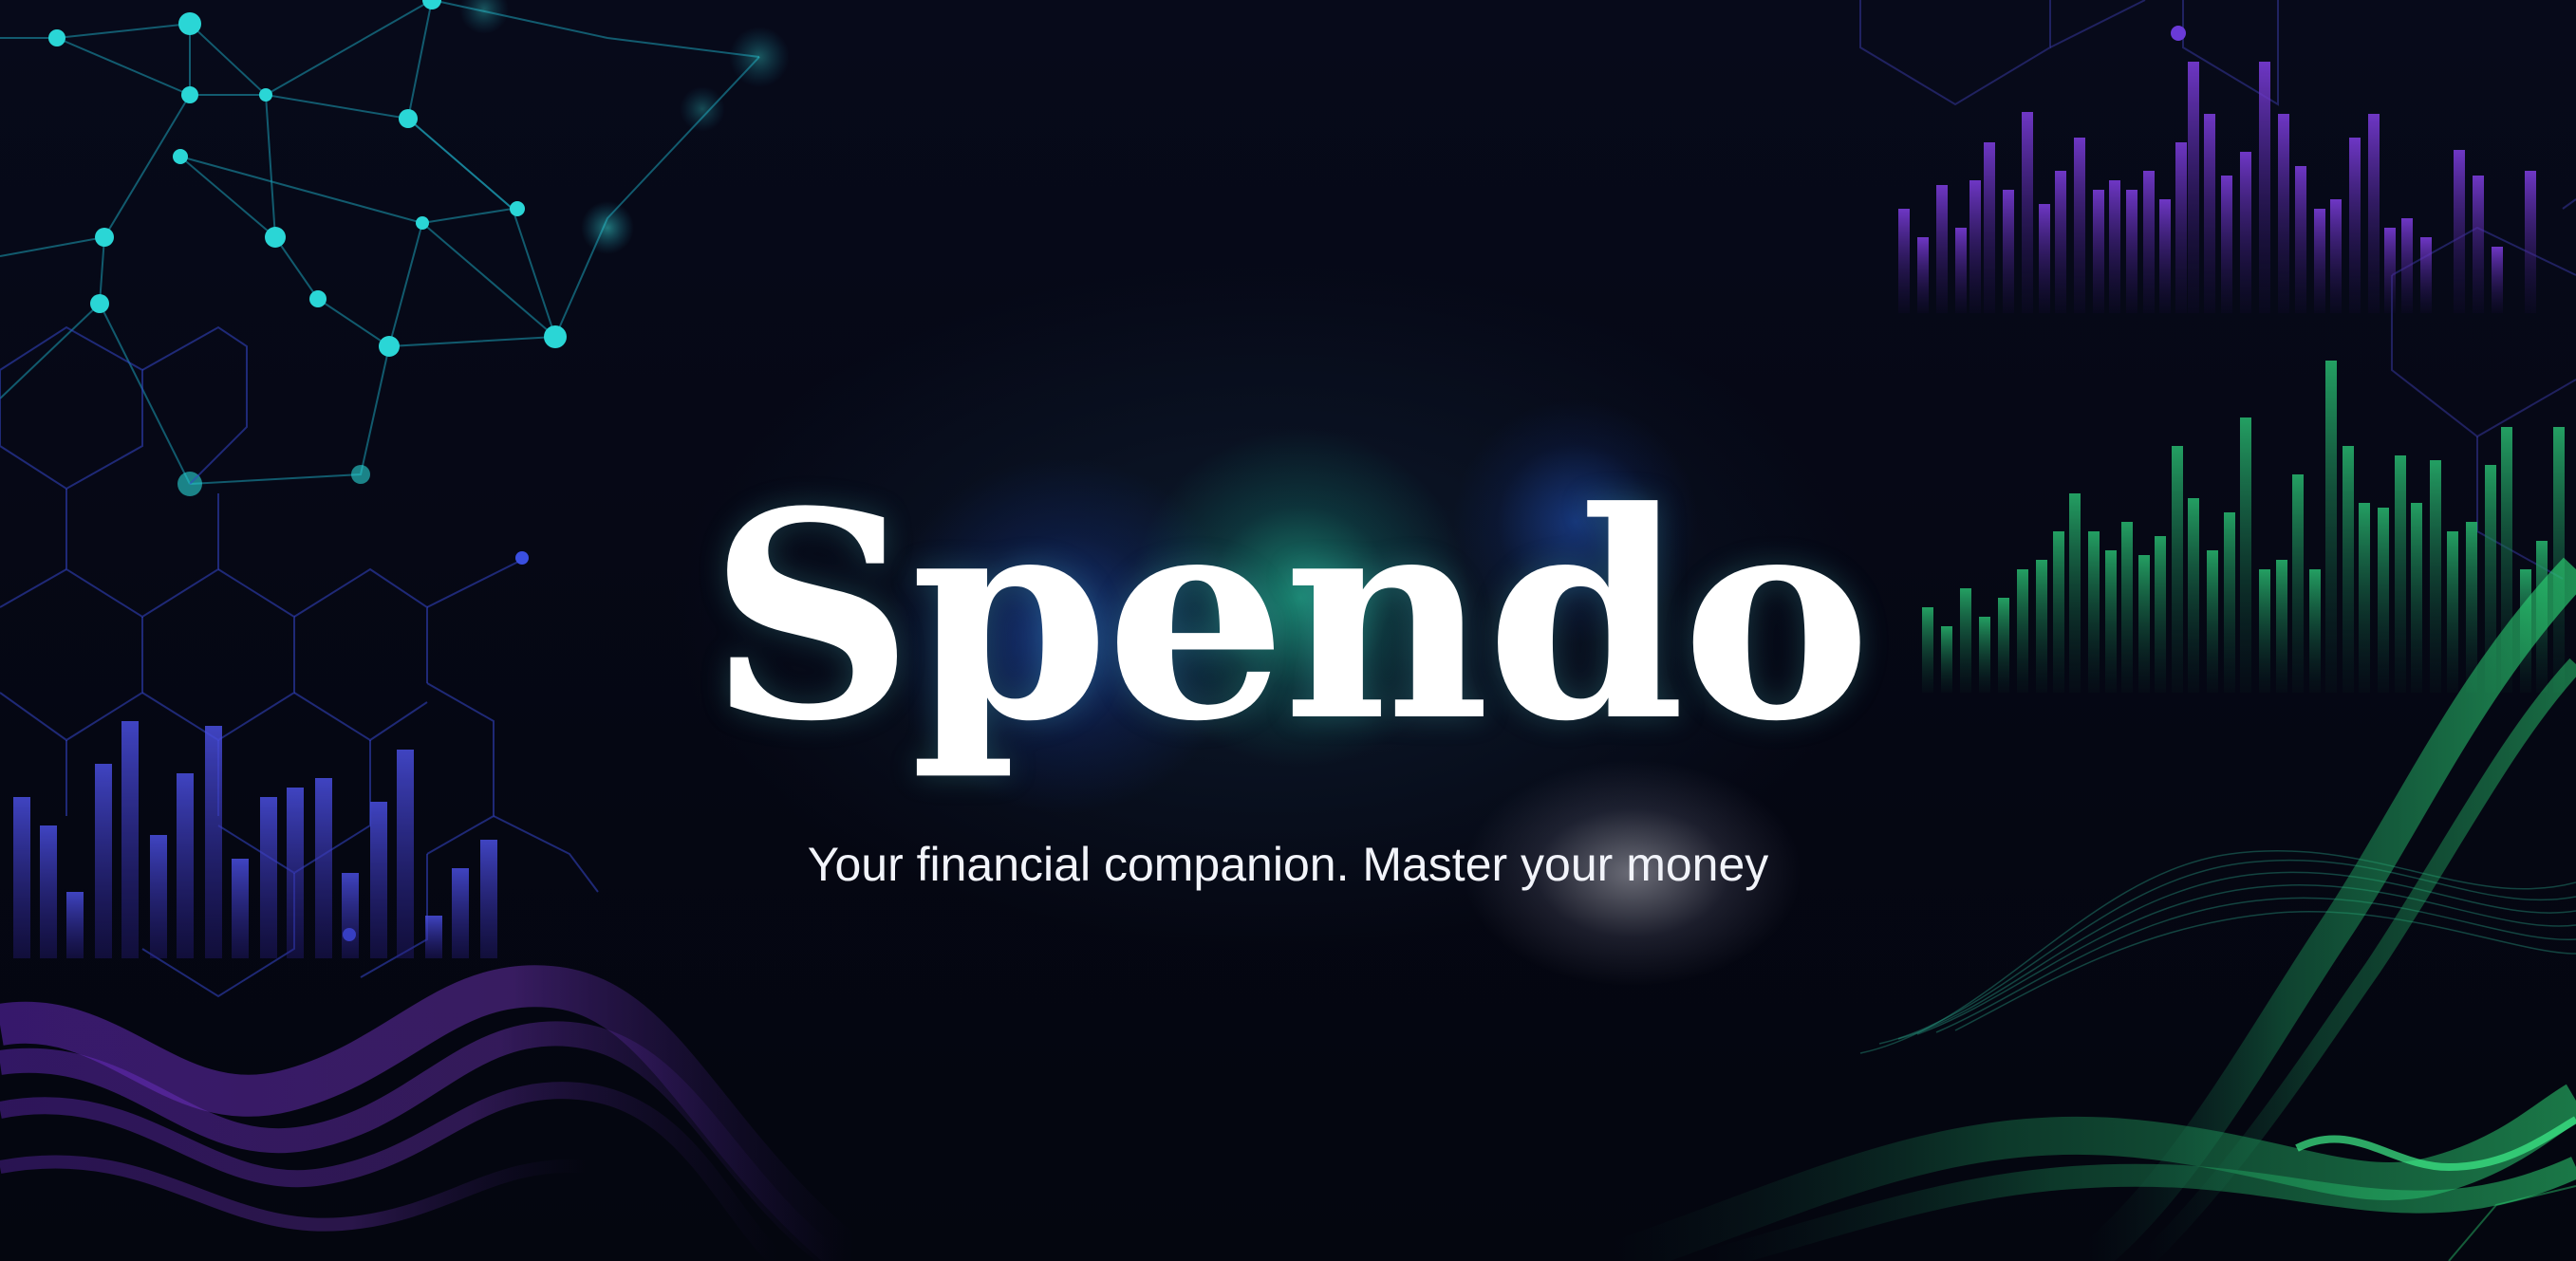 The width and height of the screenshot is (2576, 1261). I want to click on bar-chart-decoration-top-right, so click(2217, 187).